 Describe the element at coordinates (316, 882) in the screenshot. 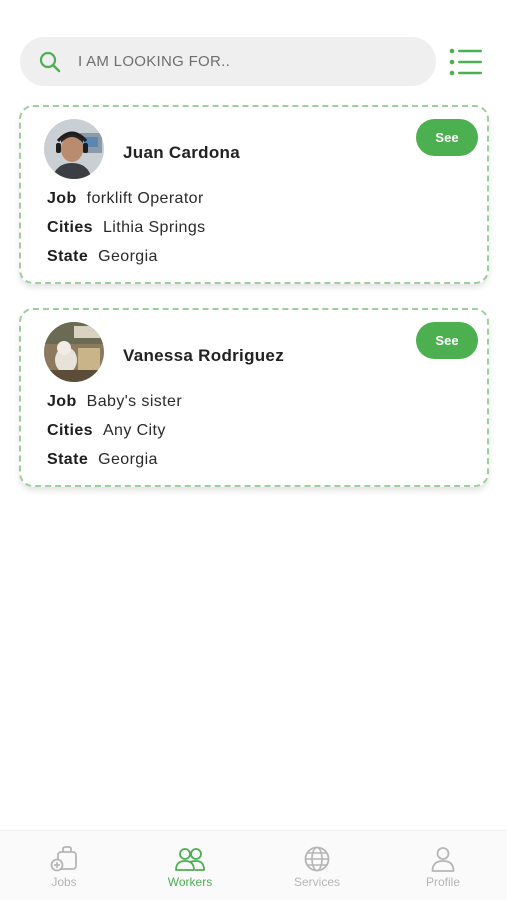

I see `nav-label: Services` at that location.